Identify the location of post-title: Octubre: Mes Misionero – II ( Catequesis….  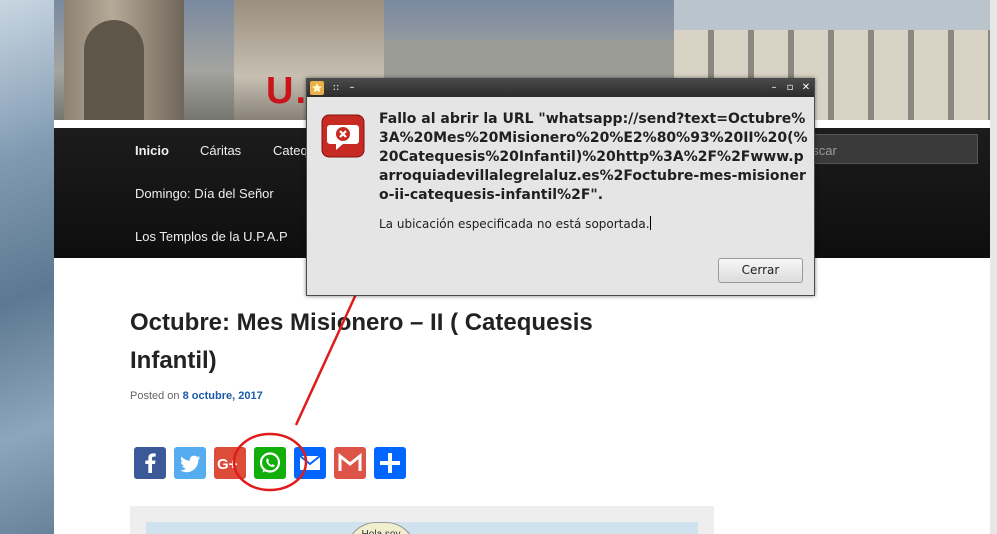
(361, 341).